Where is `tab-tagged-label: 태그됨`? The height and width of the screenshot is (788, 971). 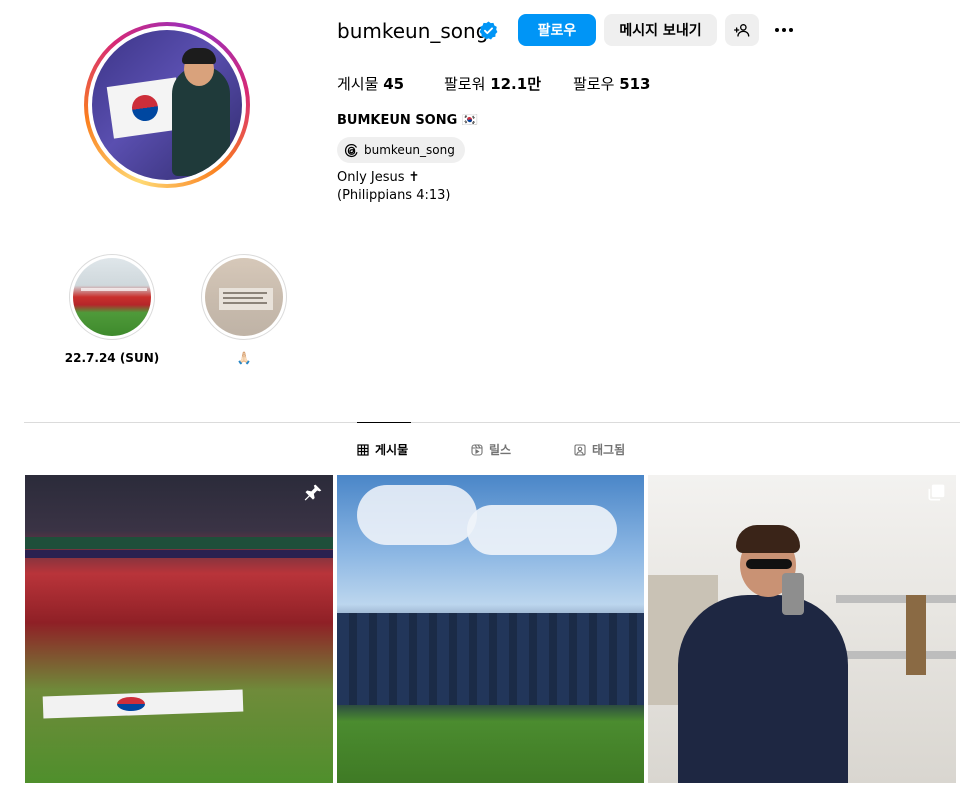 tab-tagged-label: 태그됨 is located at coordinates (609, 450).